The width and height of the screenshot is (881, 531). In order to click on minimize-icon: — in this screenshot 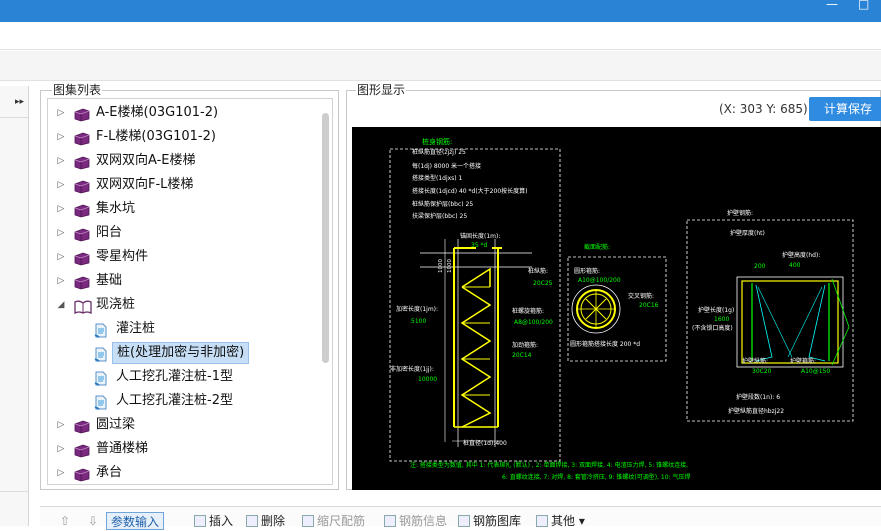, I will do `click(832, 5)`.